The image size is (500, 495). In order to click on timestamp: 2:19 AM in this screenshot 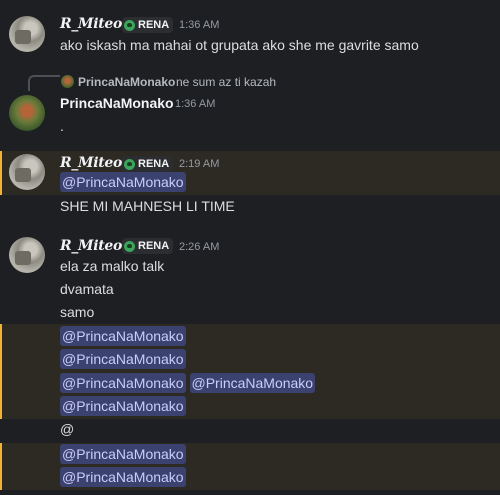, I will do `click(199, 164)`.